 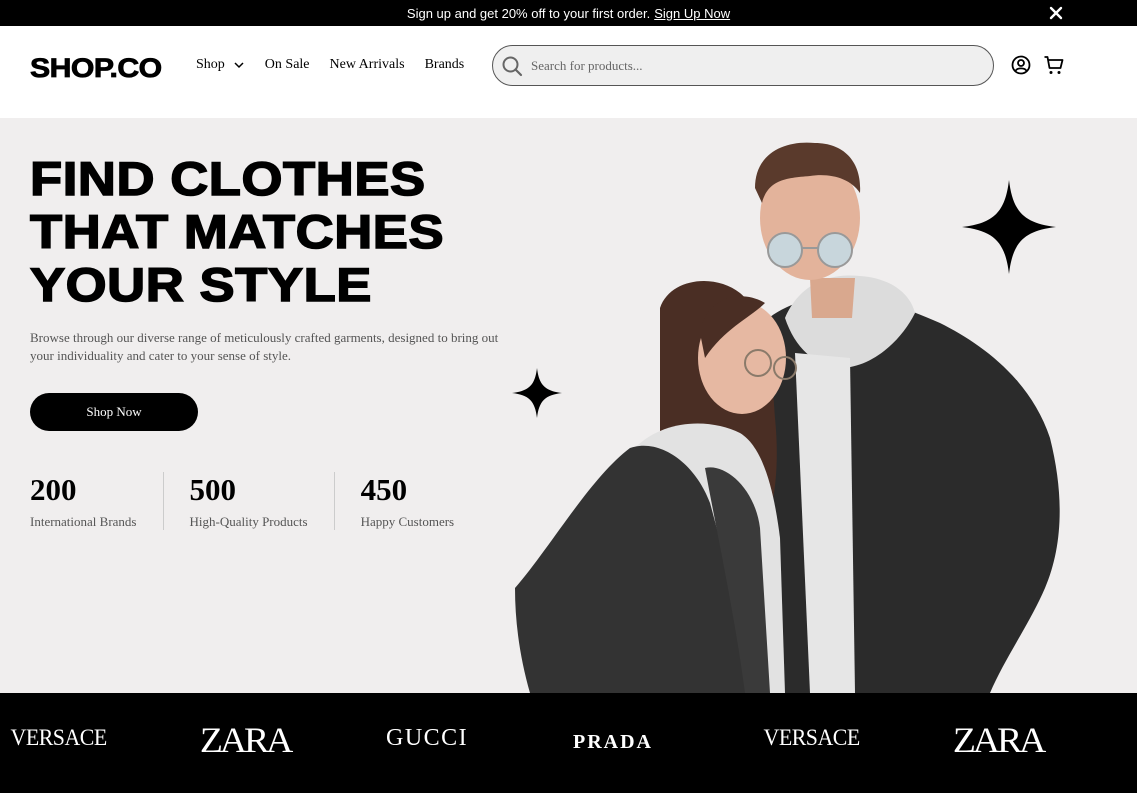 I want to click on main-nav: Shop On Sale New Arrivals Brands, so click(x=340, y=65).